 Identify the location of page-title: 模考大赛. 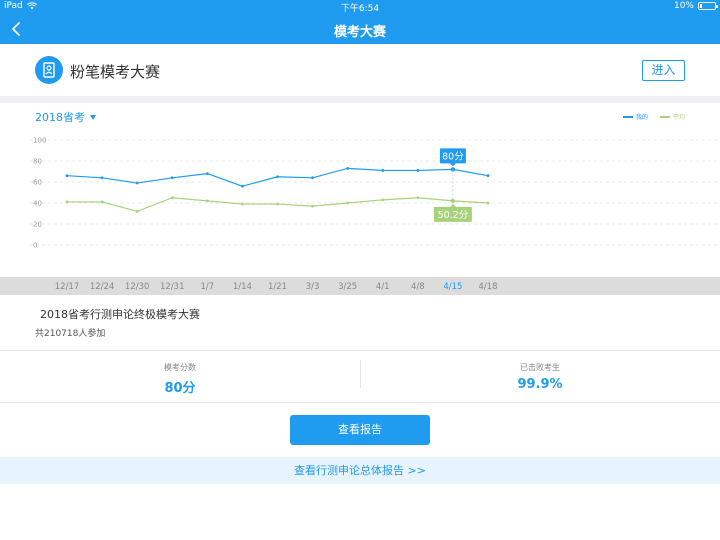
(359, 32).